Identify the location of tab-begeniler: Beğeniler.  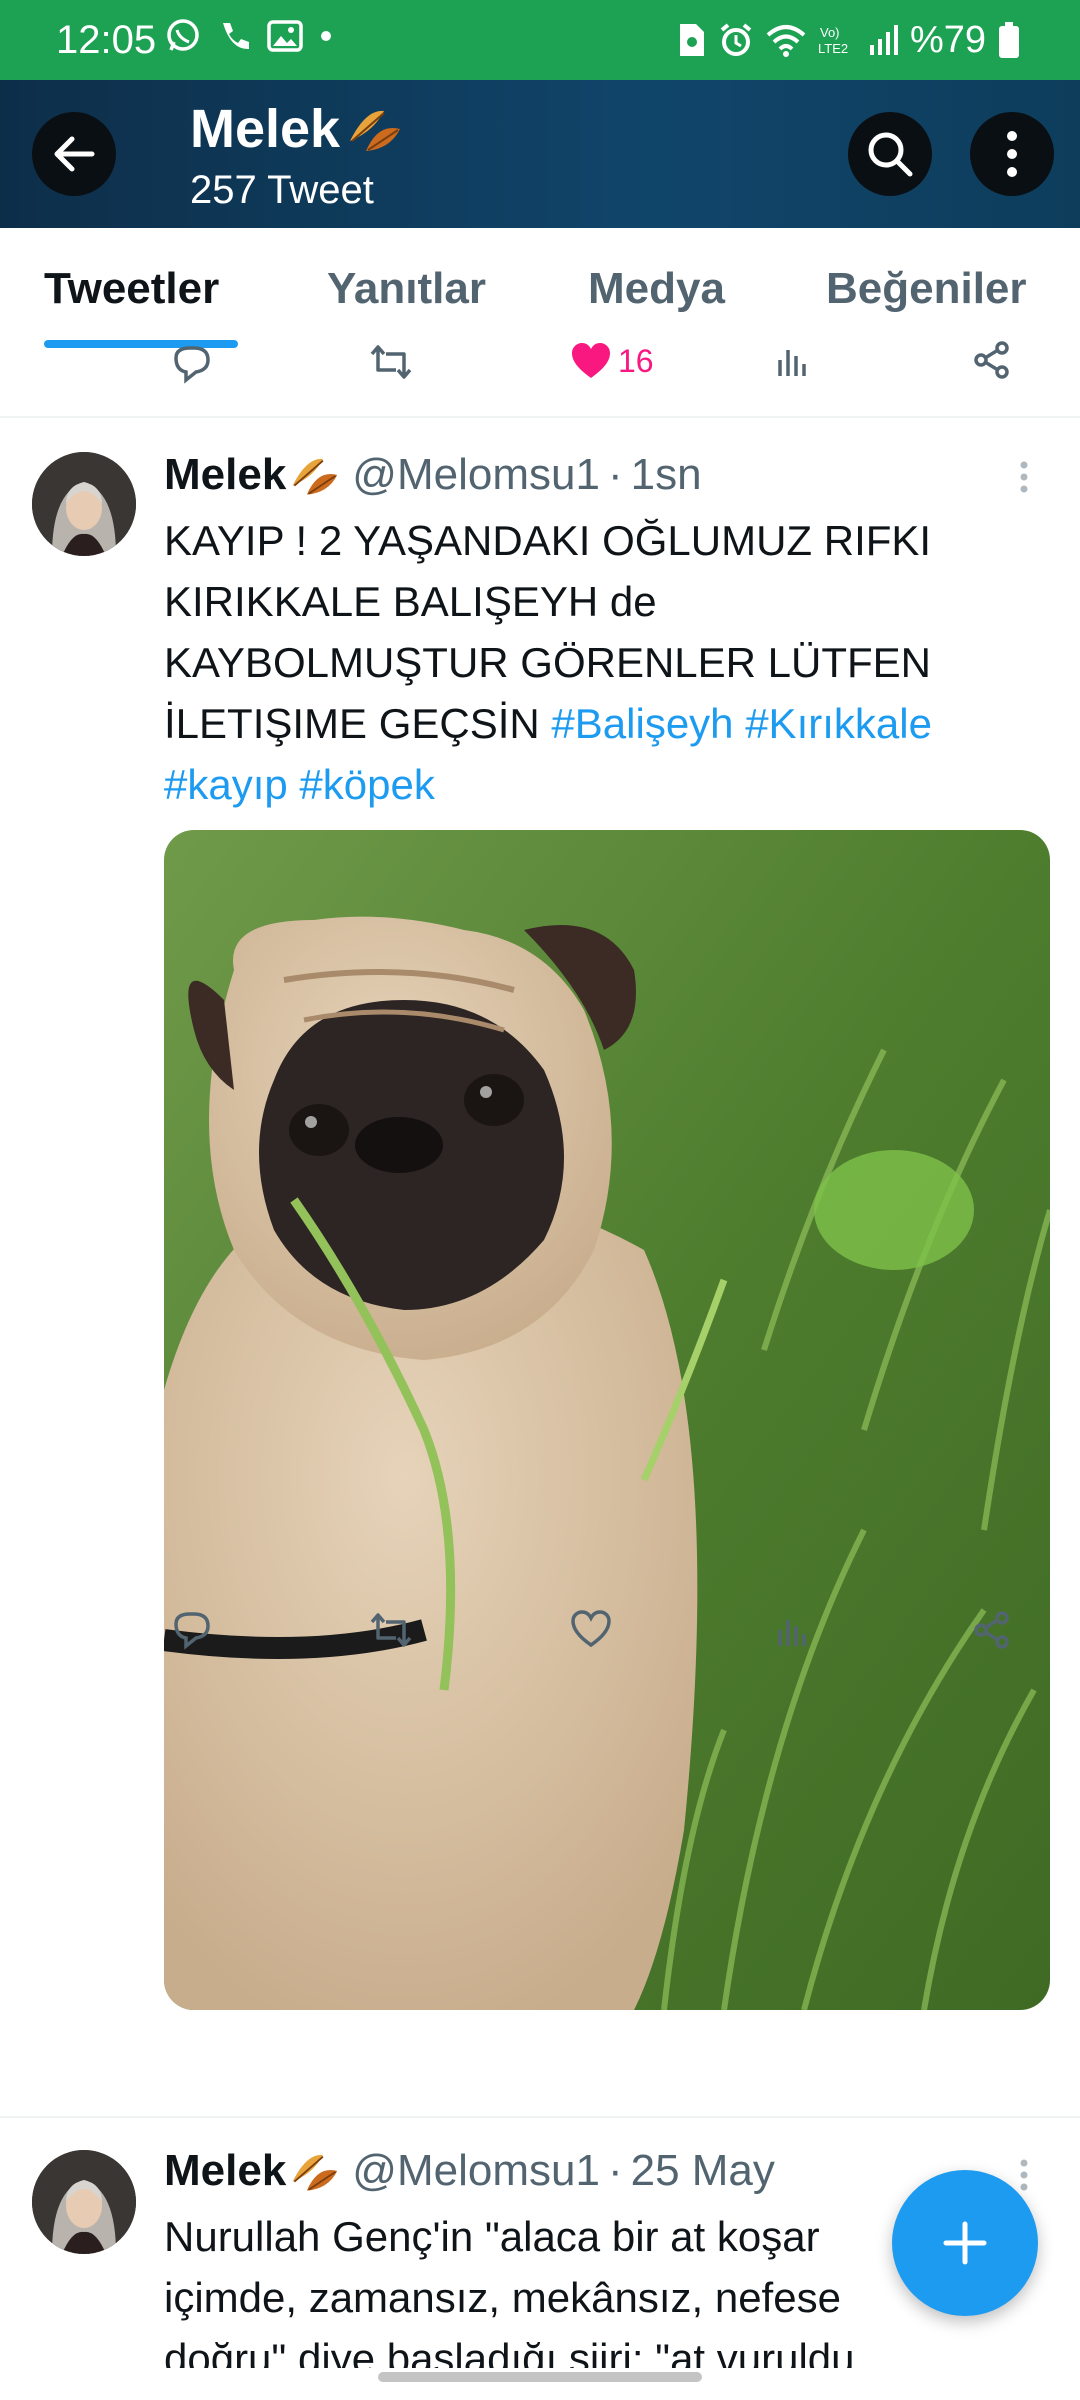
(926, 289).